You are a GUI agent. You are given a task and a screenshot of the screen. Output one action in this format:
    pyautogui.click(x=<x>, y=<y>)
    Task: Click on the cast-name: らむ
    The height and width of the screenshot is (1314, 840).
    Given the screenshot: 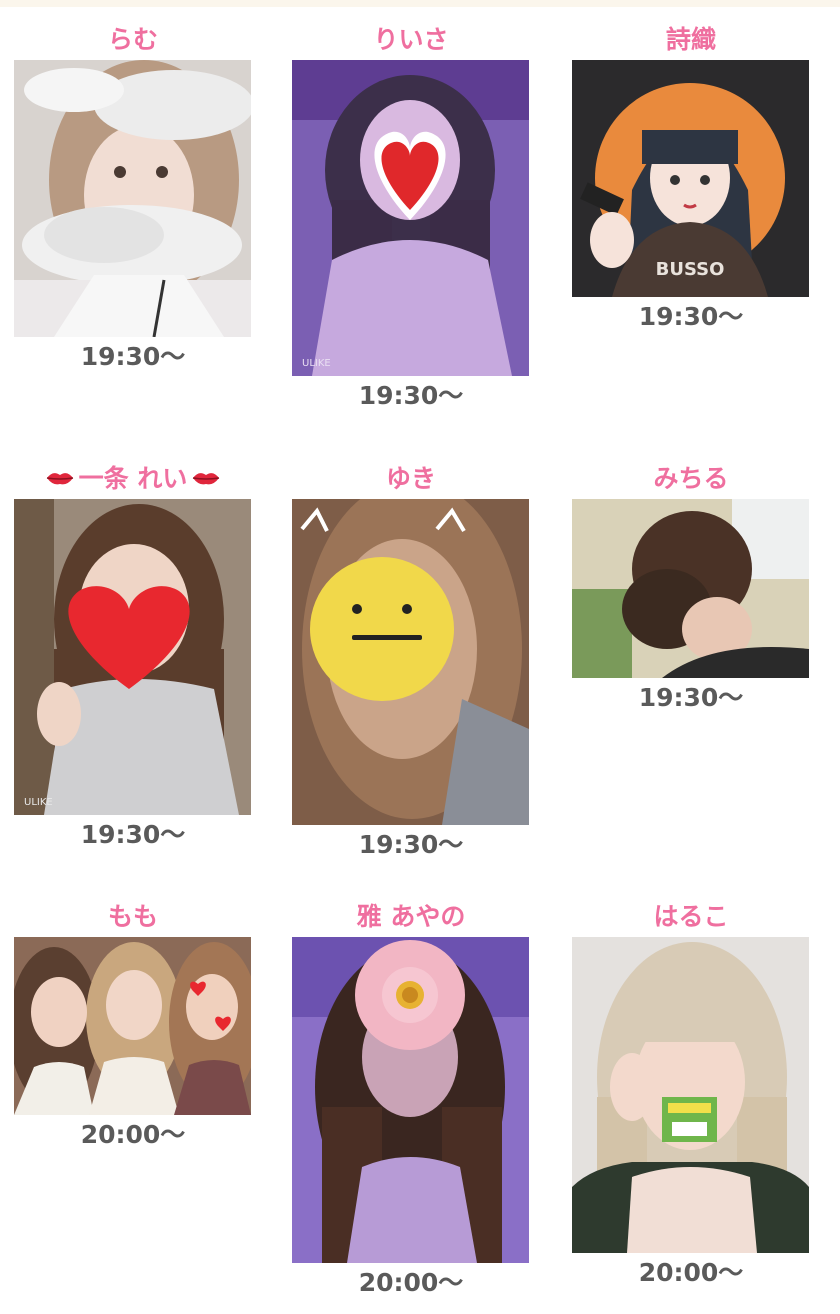 What is the action you would take?
    pyautogui.click(x=132, y=39)
    